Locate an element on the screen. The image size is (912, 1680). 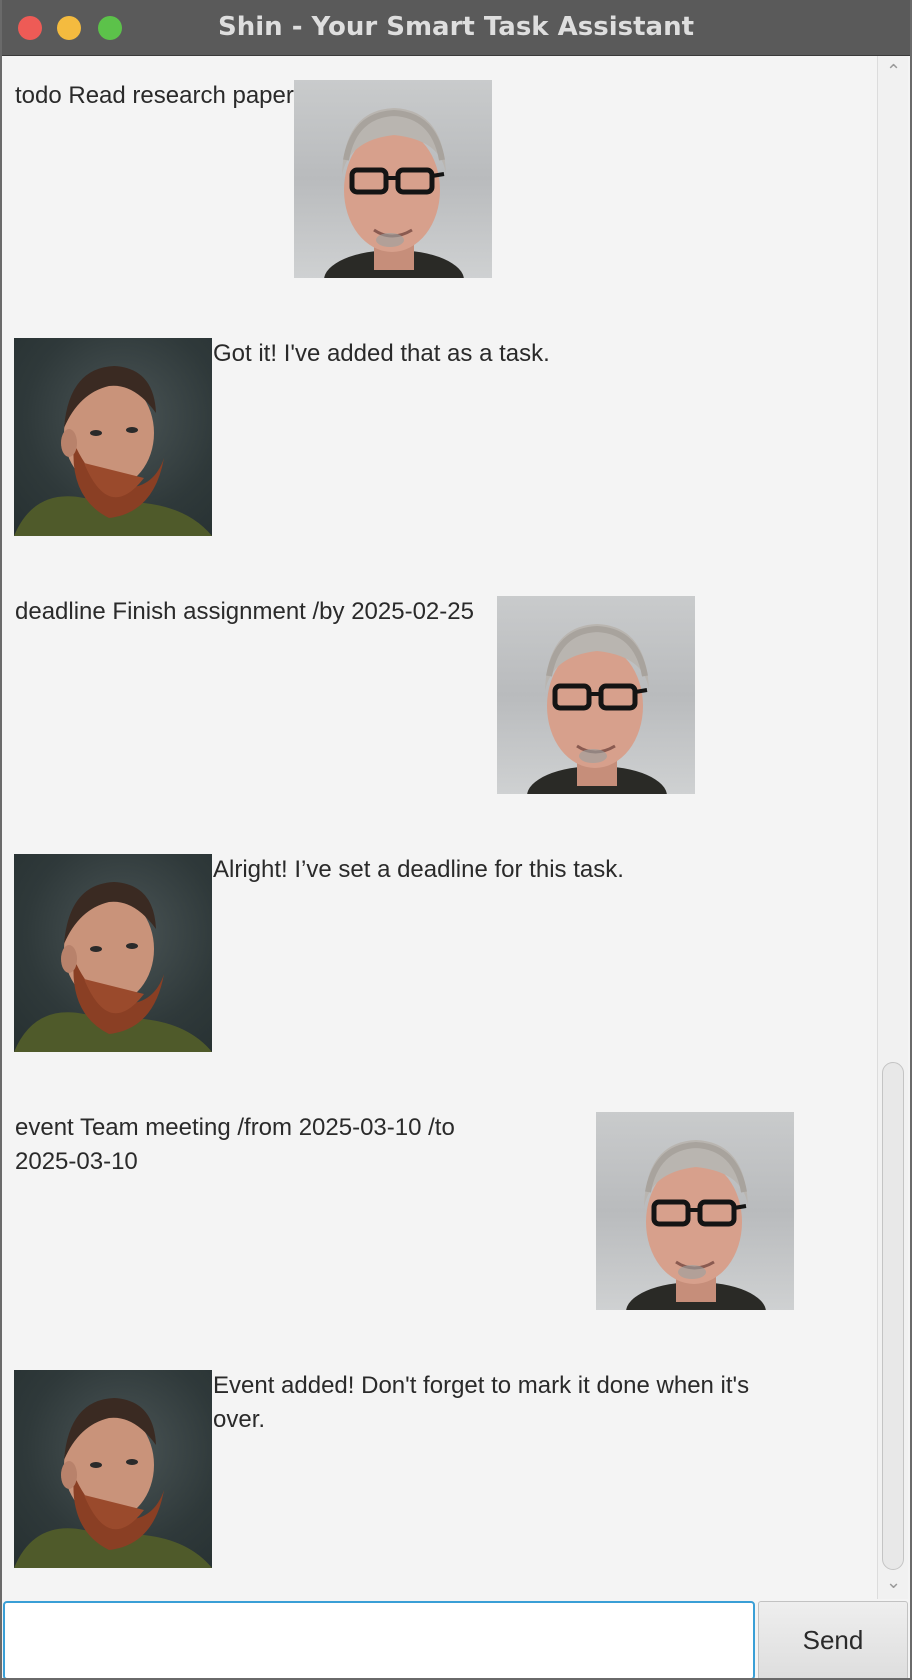
input-bar: Send is located at coordinates (456, 1639).